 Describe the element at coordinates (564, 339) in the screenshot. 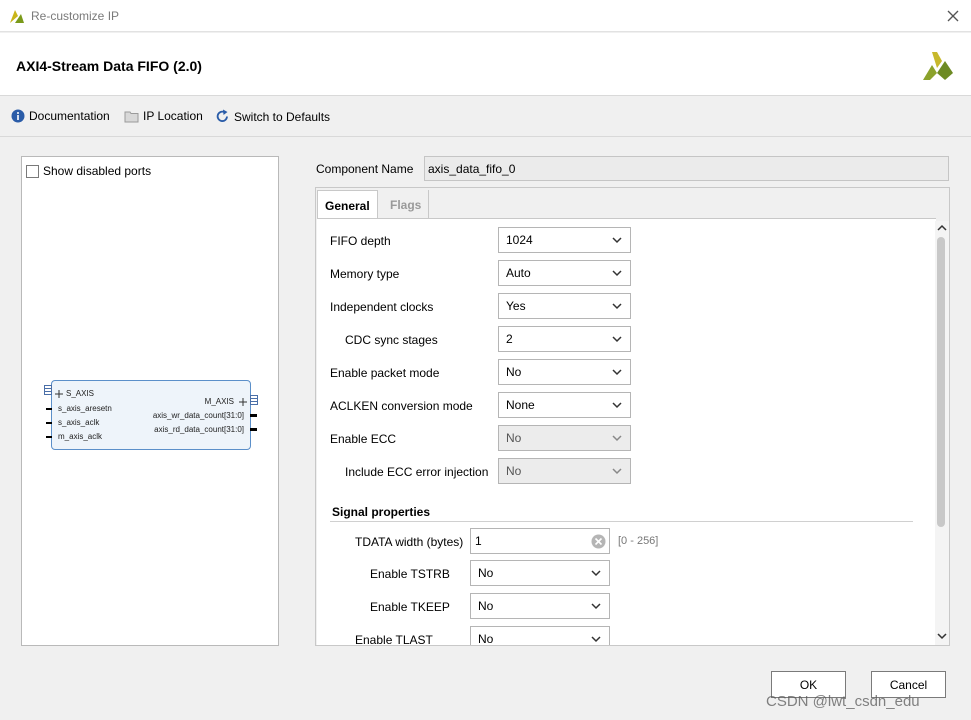

I see `cdc-sync-stages-select: 2` at that location.